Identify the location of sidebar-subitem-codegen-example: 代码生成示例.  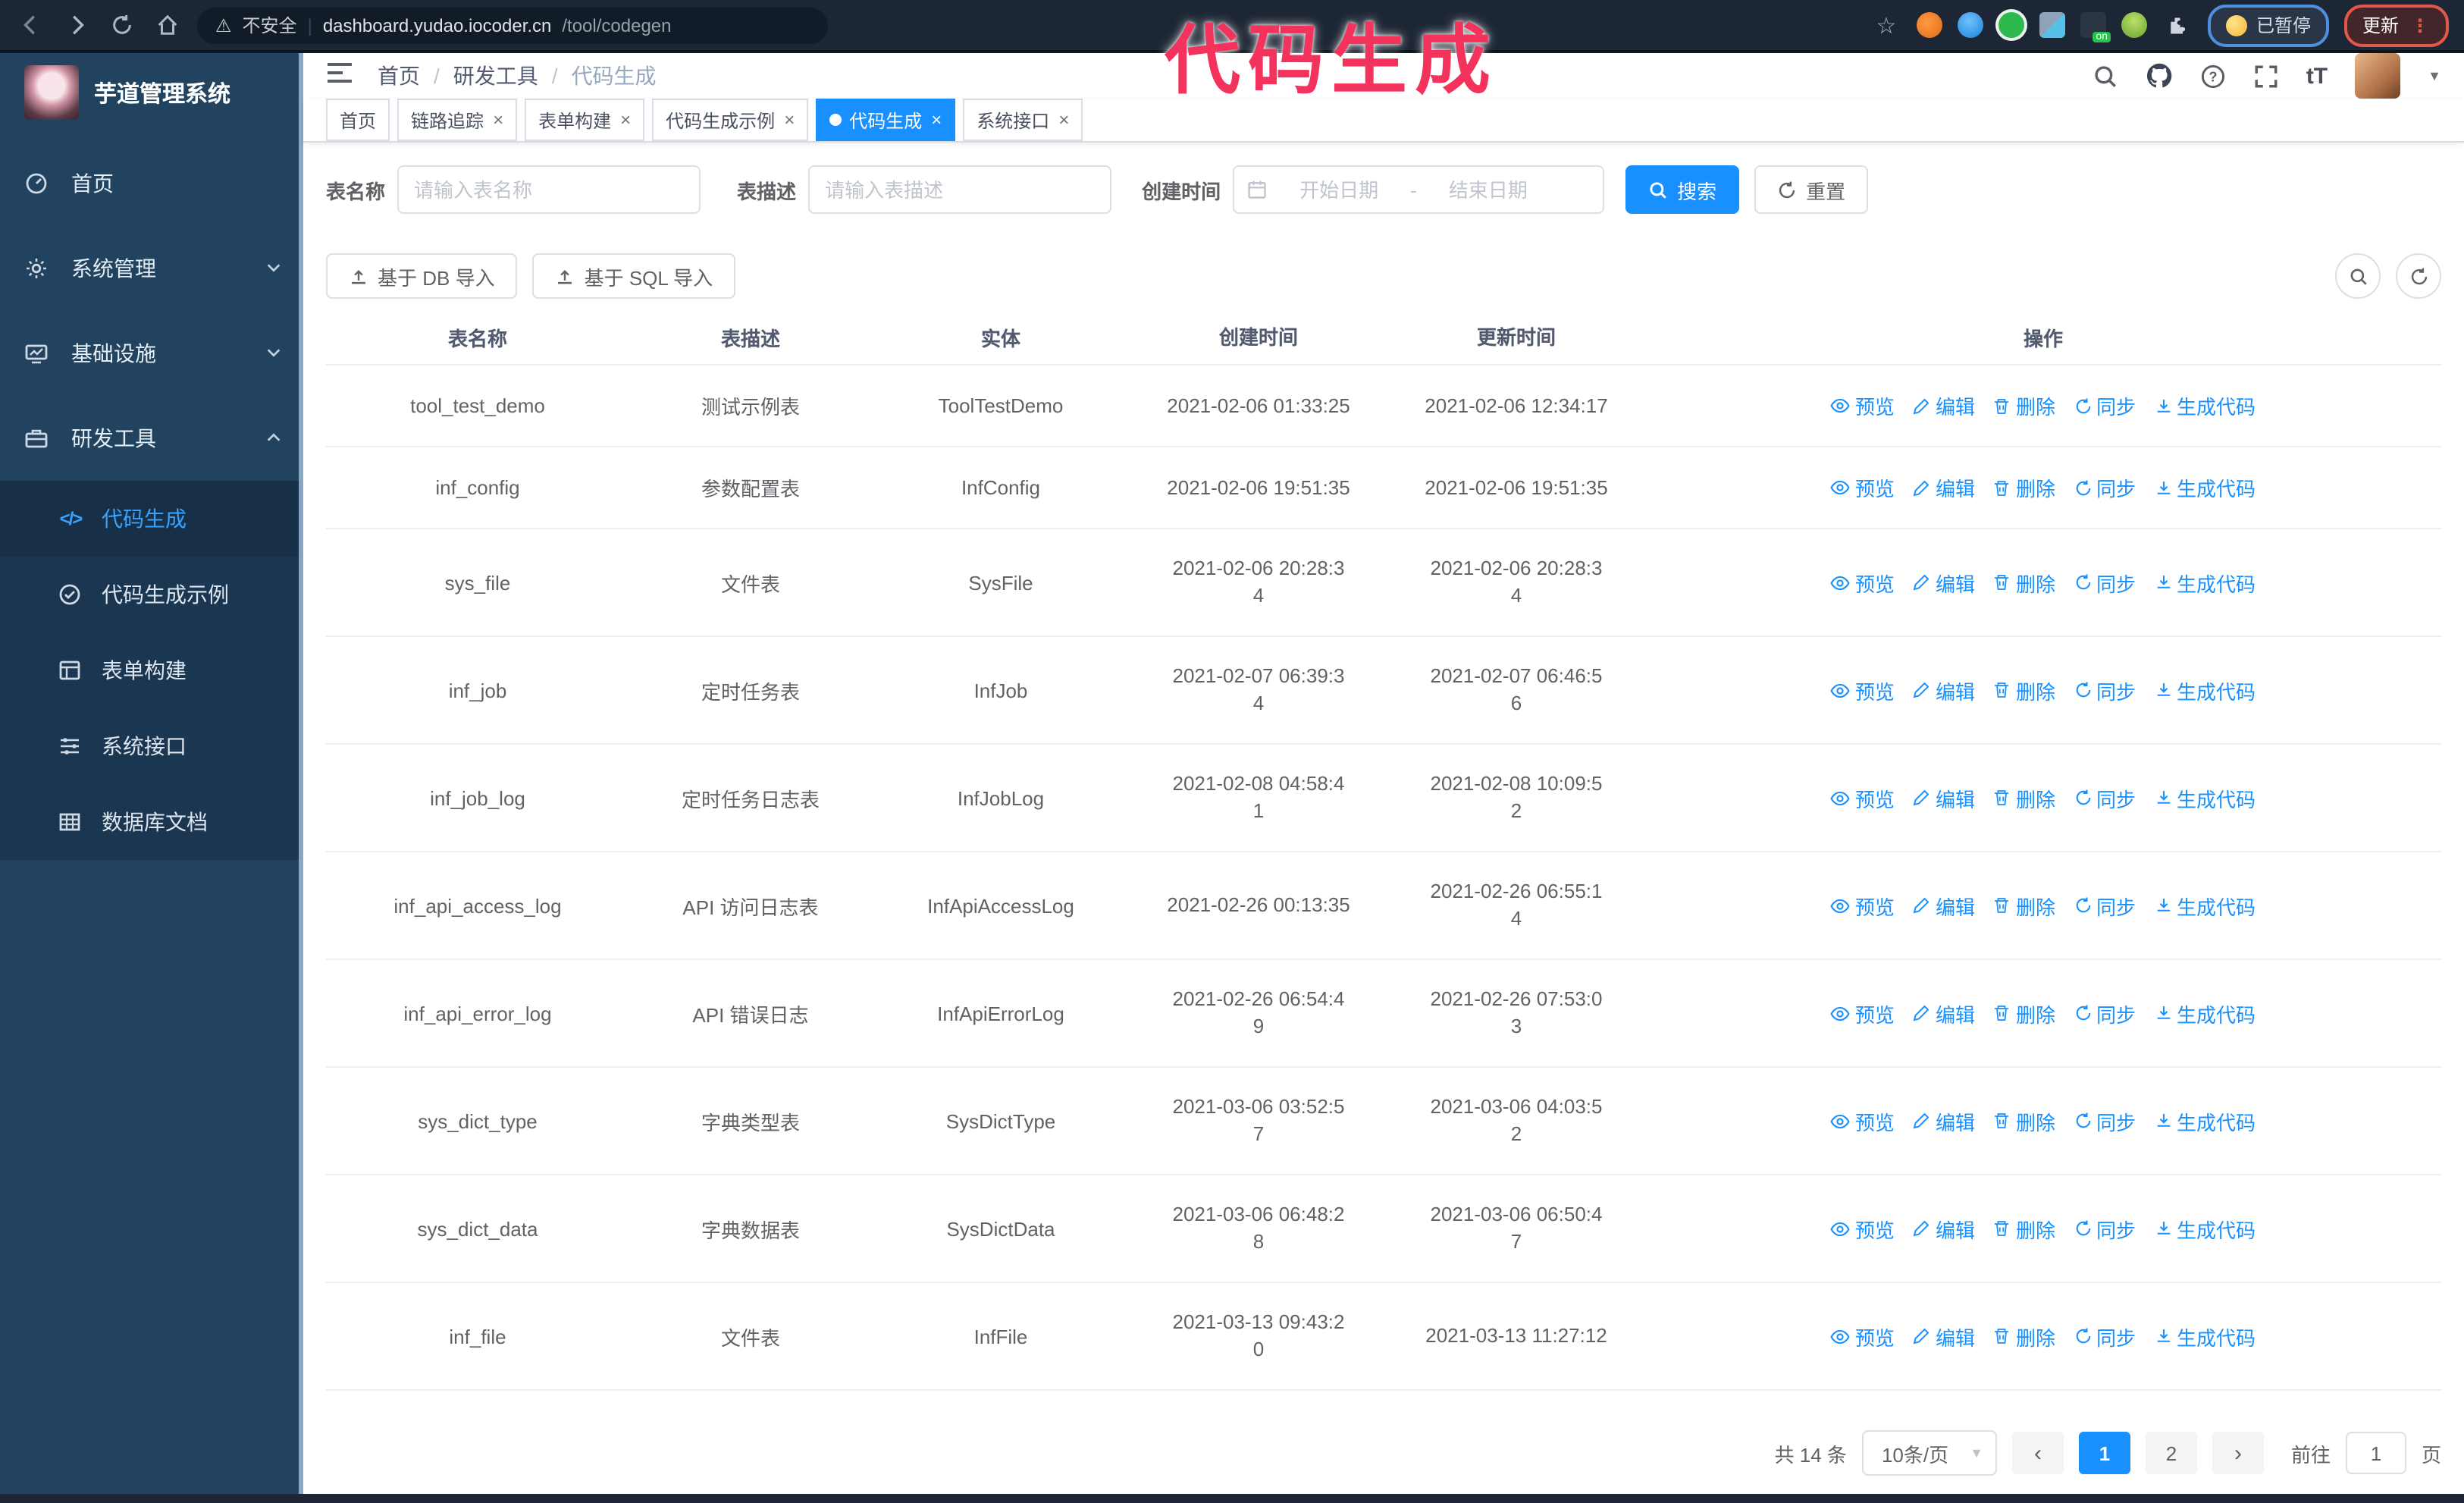
(151, 594).